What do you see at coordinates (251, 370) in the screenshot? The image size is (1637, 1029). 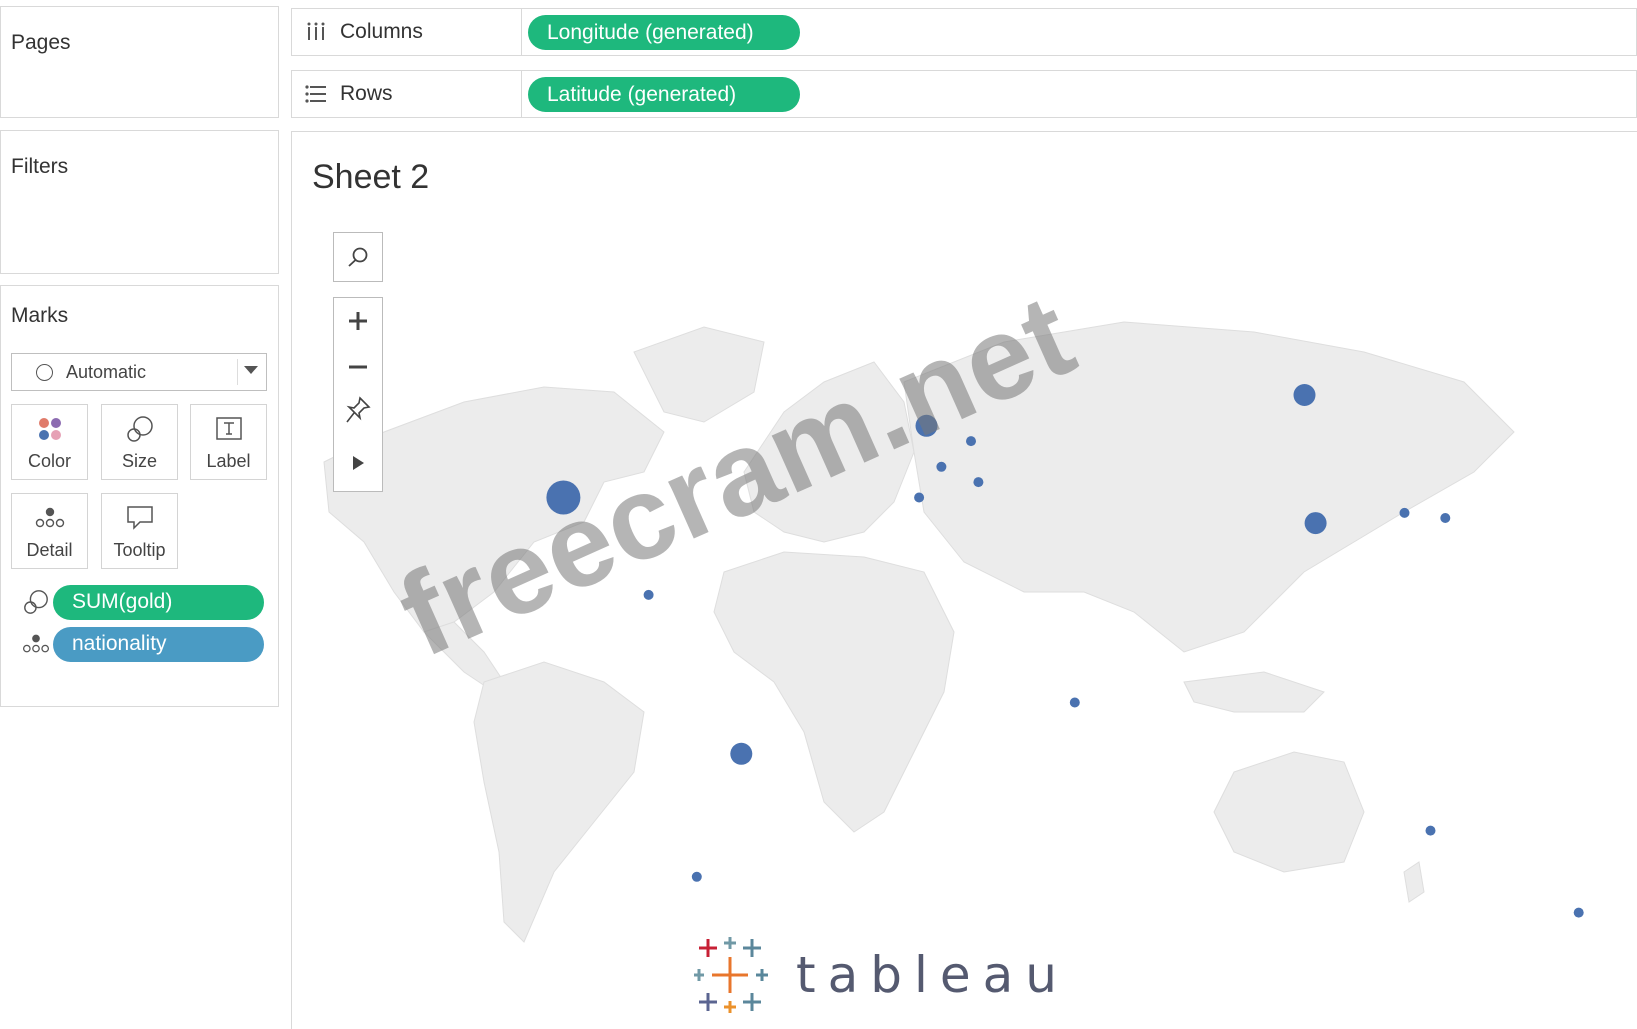 I see `chevron-down-icon` at bounding box center [251, 370].